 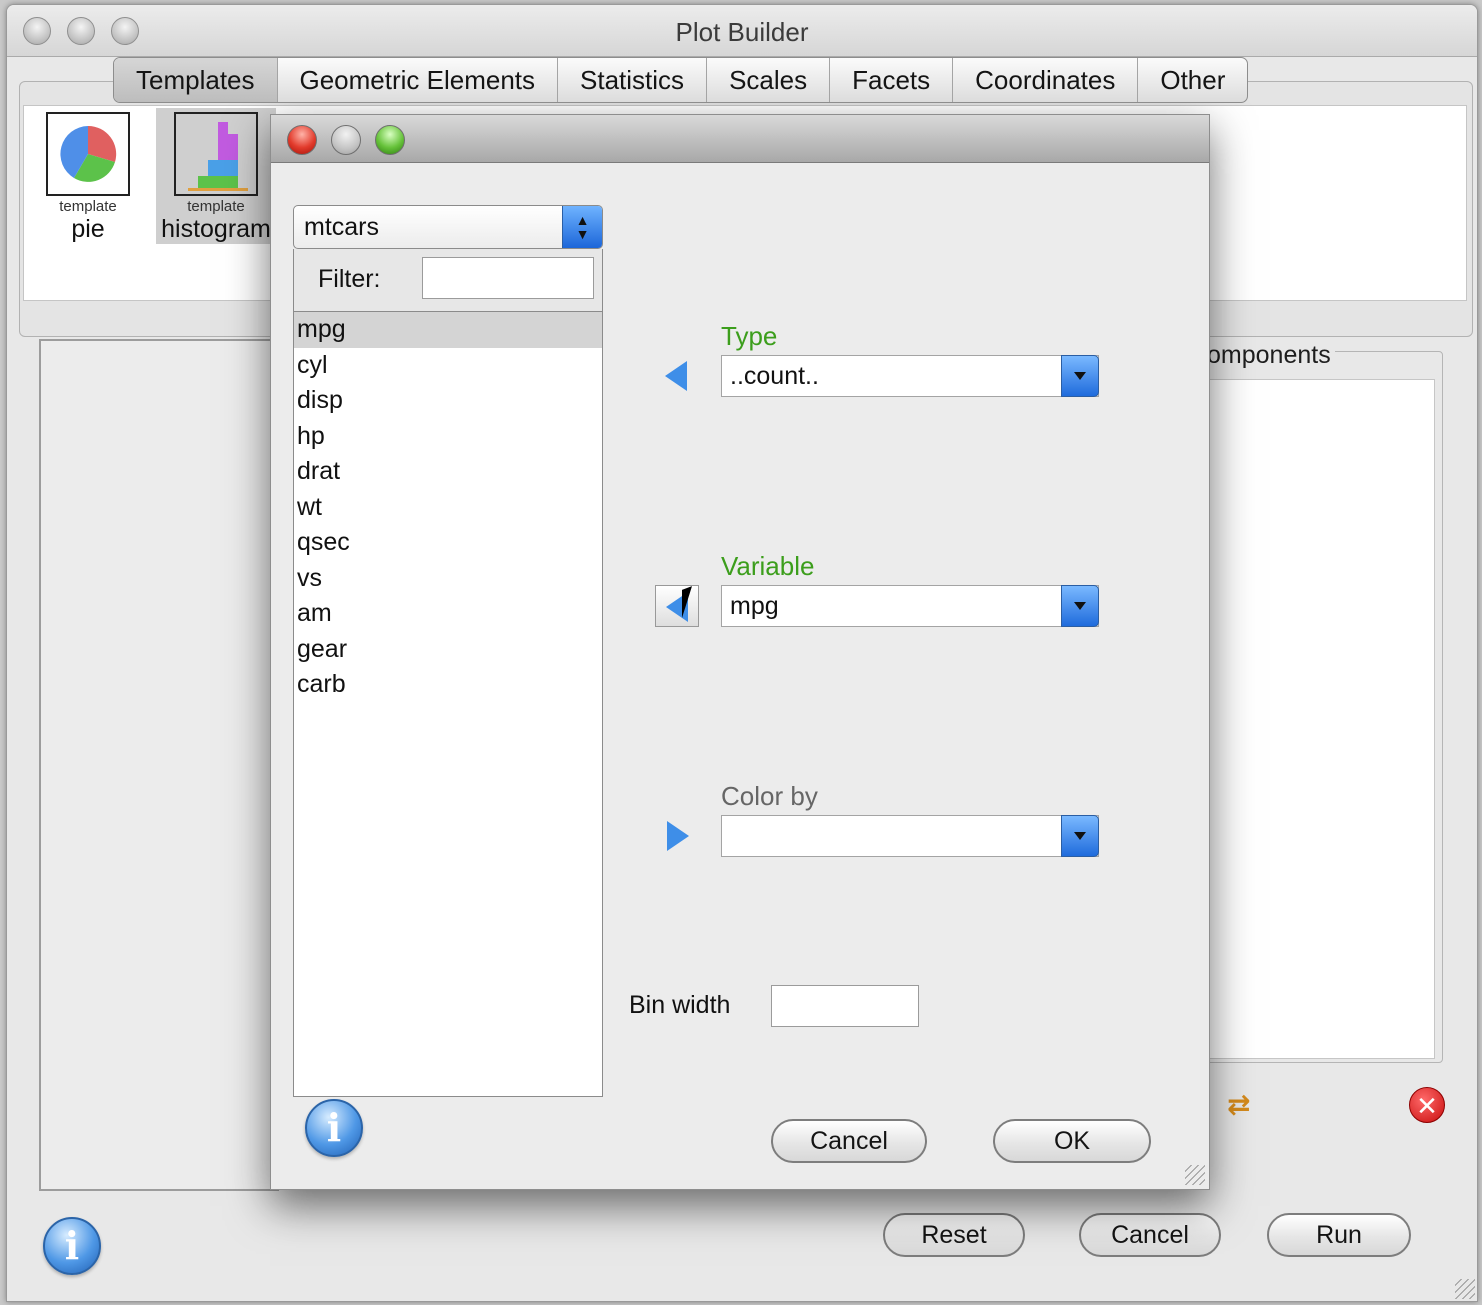 I want to click on run-button: Run, so click(x=1339, y=1235).